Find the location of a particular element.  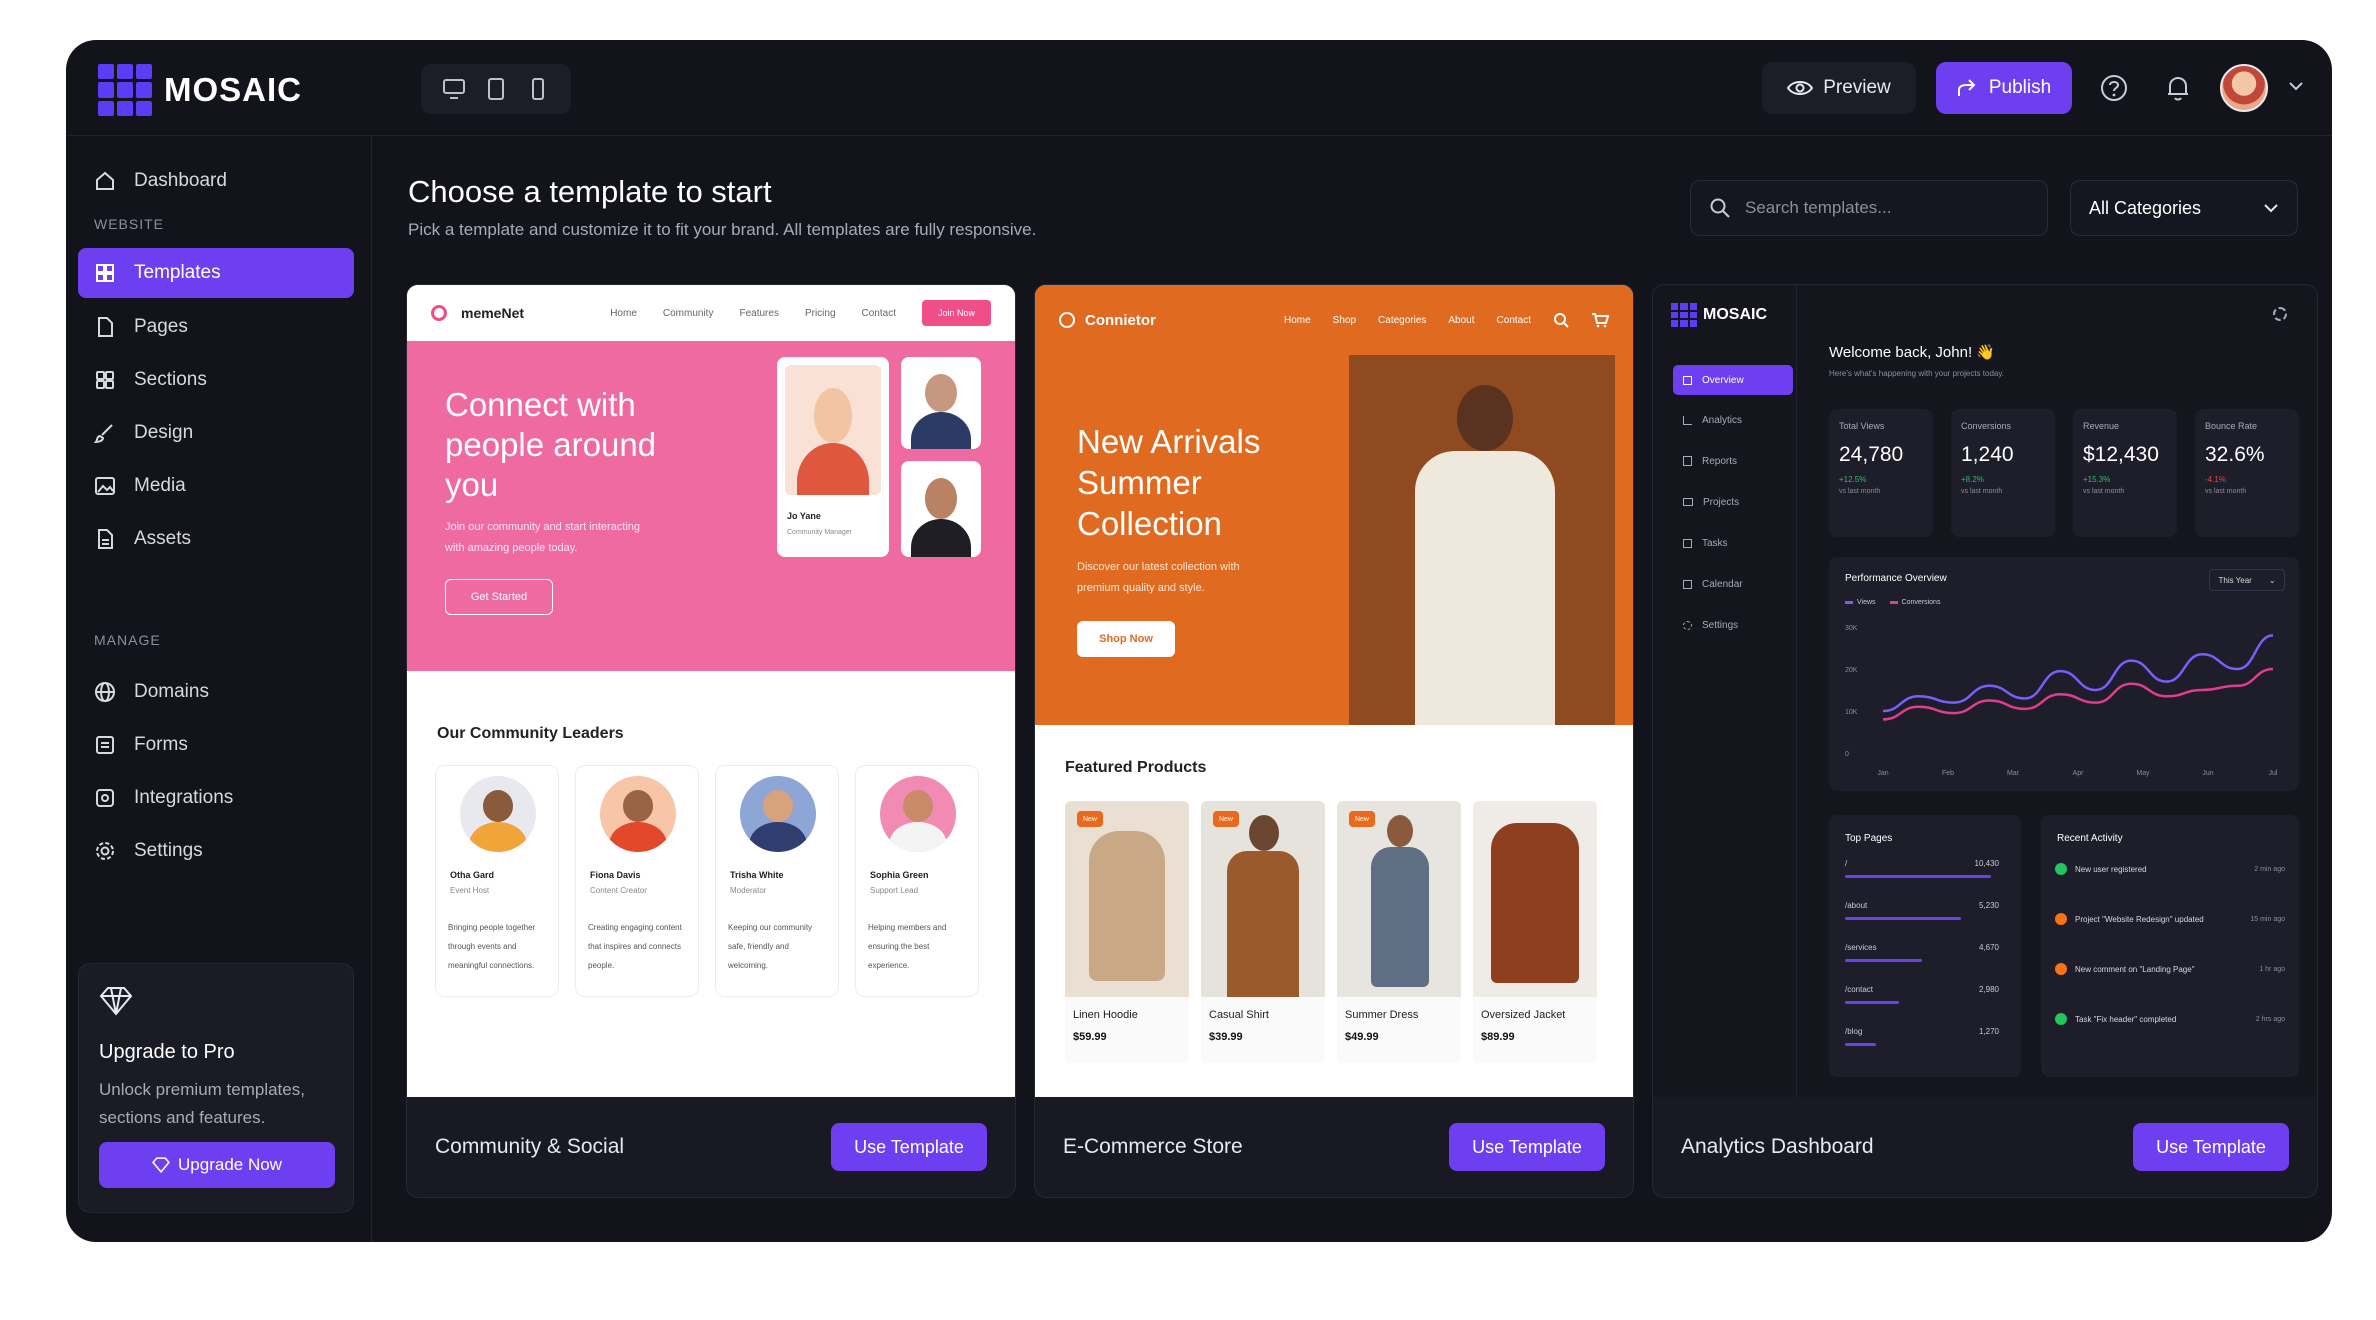

section-title: Featured Products is located at coordinates (1136, 767).